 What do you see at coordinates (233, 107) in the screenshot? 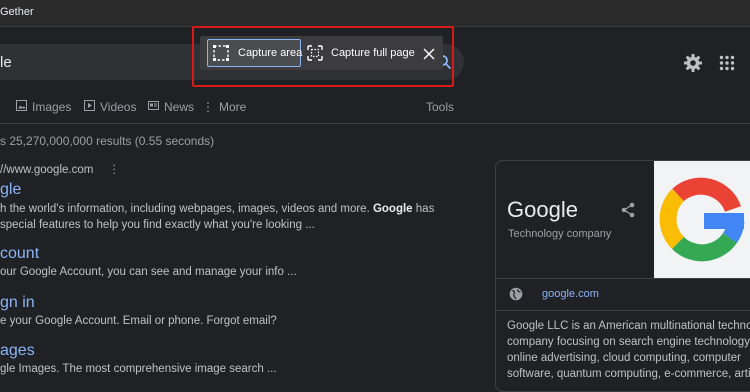
I see `tab-more-label: More` at bounding box center [233, 107].